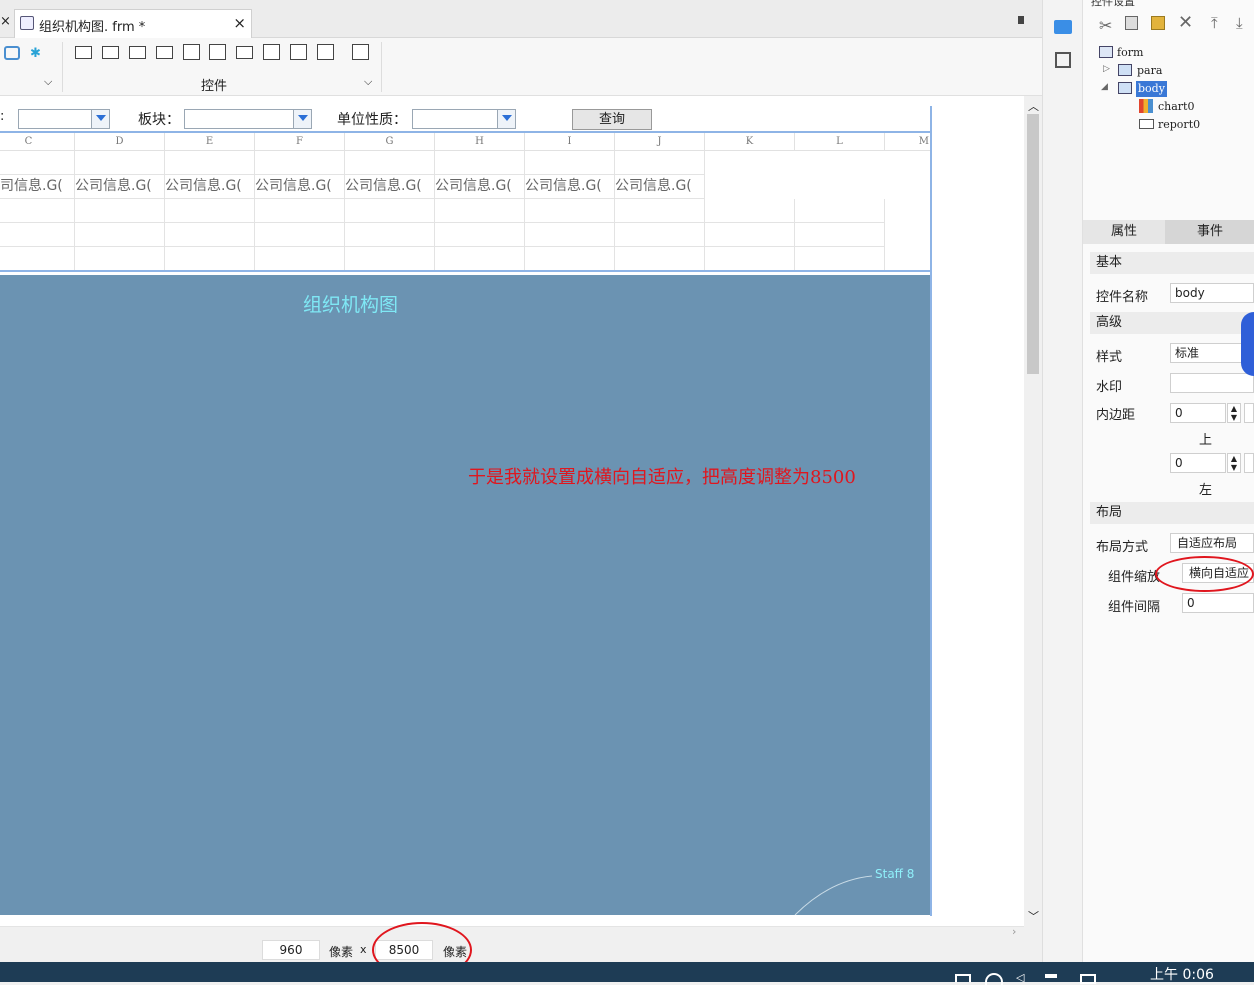 The height and width of the screenshot is (985, 1254). Describe the element at coordinates (1249, 463) in the screenshot. I see `padding-right-input` at that location.